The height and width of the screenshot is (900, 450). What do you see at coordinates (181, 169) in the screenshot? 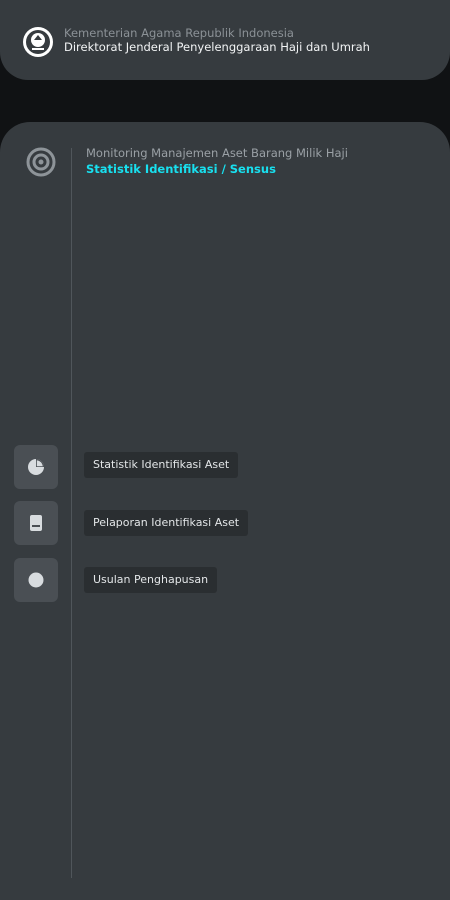
I see `page-subtitle: Statistik Identifikasi / Sensus` at bounding box center [181, 169].